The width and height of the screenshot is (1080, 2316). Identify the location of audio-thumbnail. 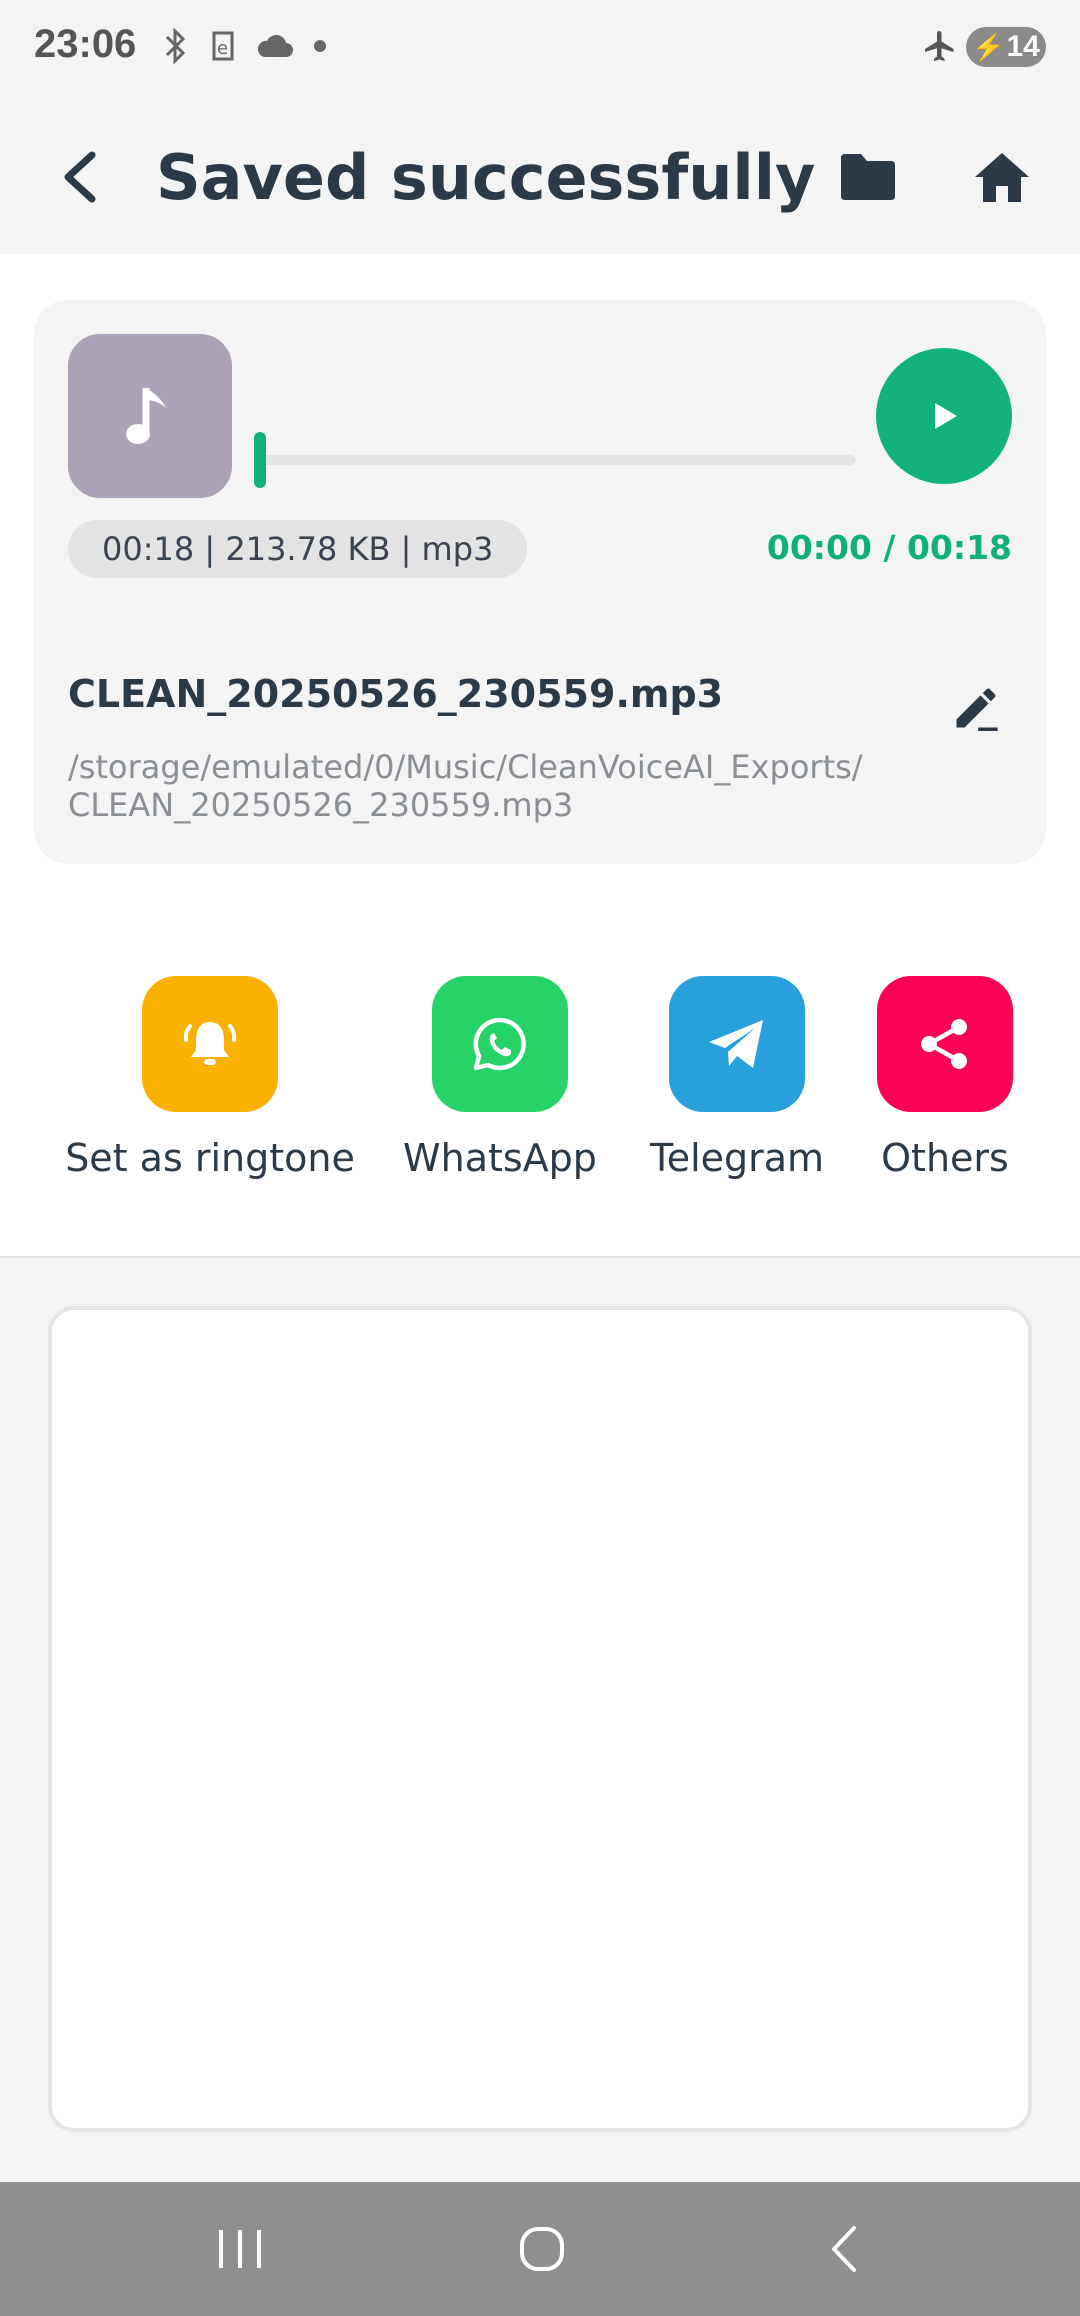
(150, 416).